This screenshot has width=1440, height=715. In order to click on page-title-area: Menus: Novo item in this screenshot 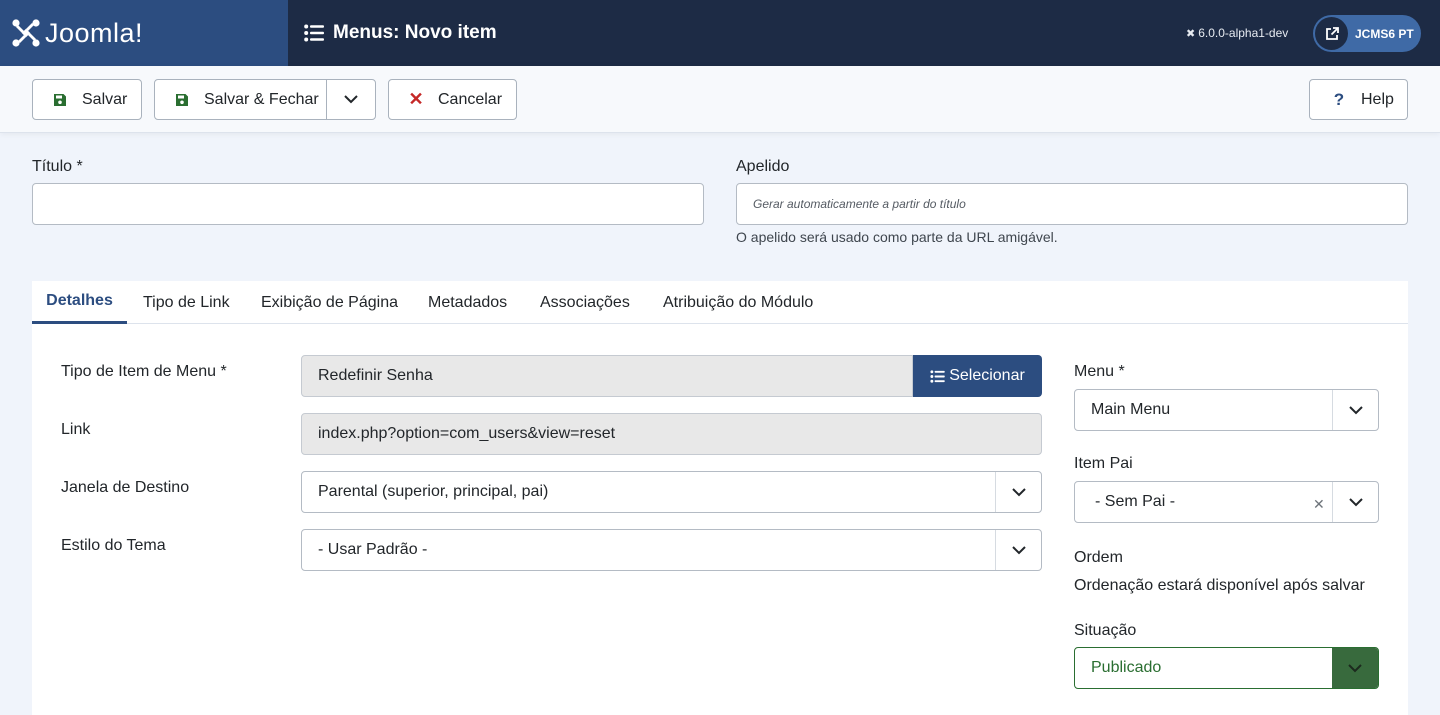, I will do `click(400, 33)`.